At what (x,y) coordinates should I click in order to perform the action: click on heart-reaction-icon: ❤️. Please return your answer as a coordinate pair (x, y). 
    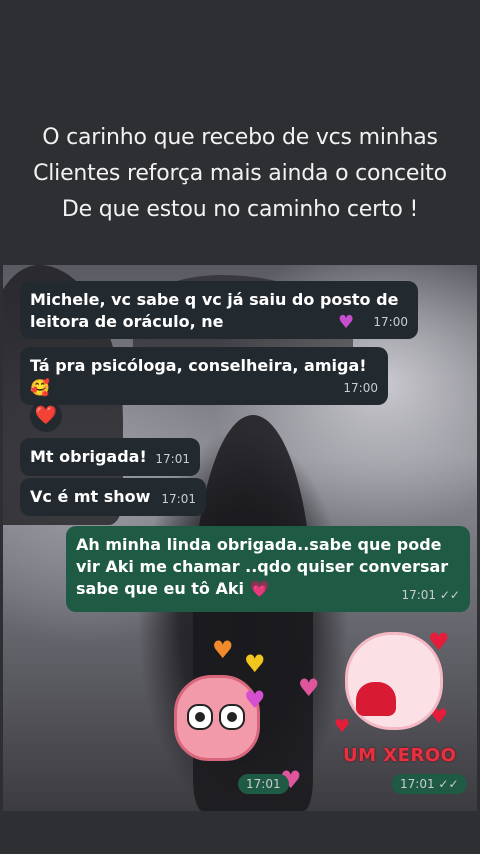
    Looking at the image, I should click on (46, 416).